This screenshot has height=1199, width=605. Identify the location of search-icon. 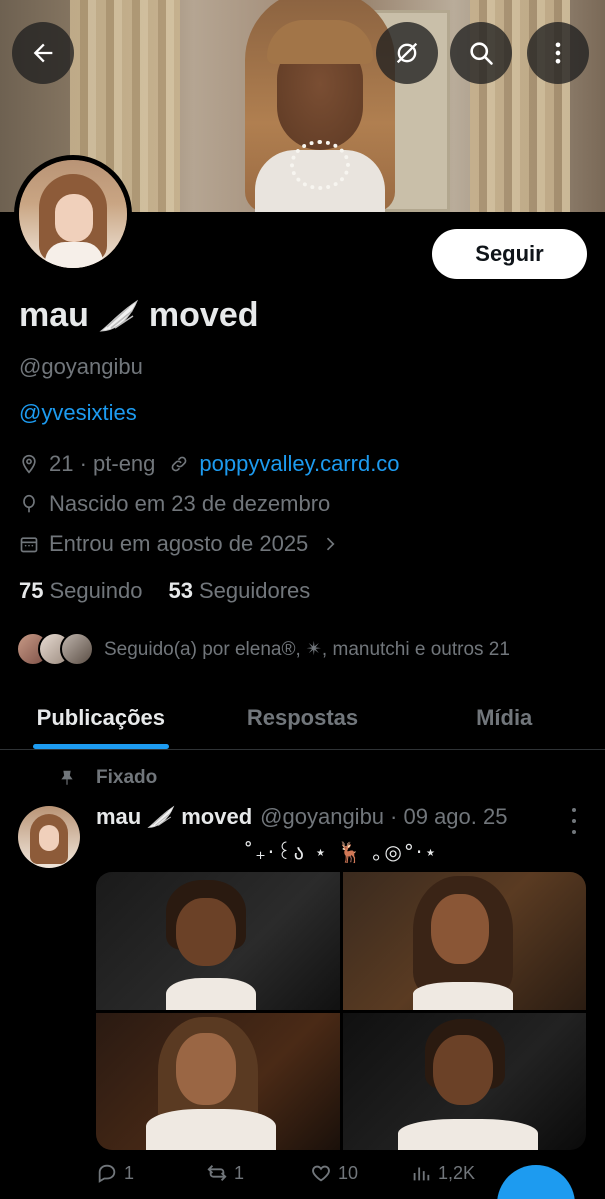
(481, 53).